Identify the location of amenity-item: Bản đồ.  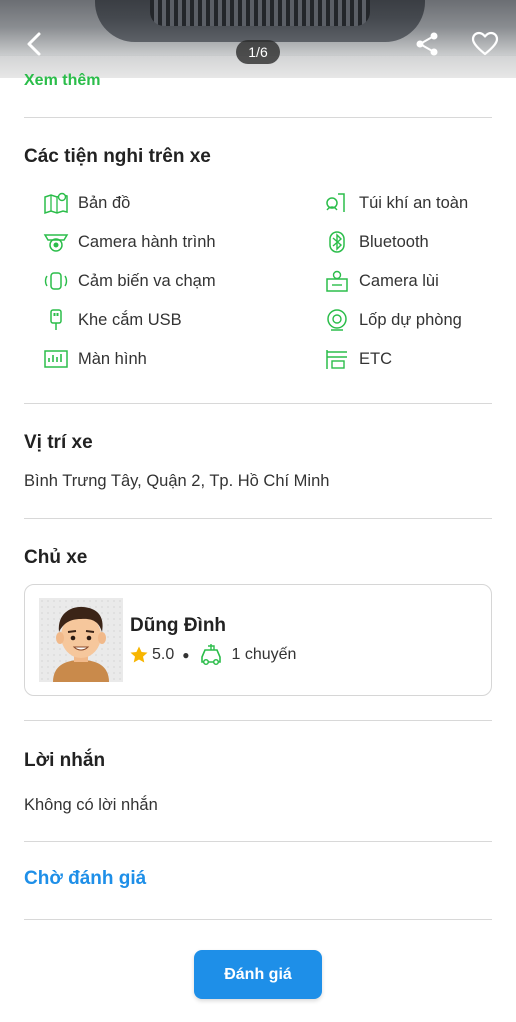
(86, 203).